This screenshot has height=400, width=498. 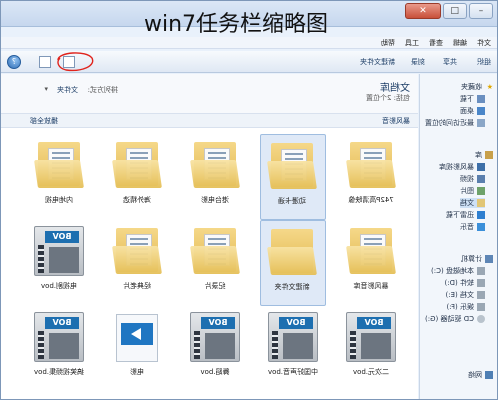 I want to click on file-label: 舞蹈.bov, so click(x=215, y=372).